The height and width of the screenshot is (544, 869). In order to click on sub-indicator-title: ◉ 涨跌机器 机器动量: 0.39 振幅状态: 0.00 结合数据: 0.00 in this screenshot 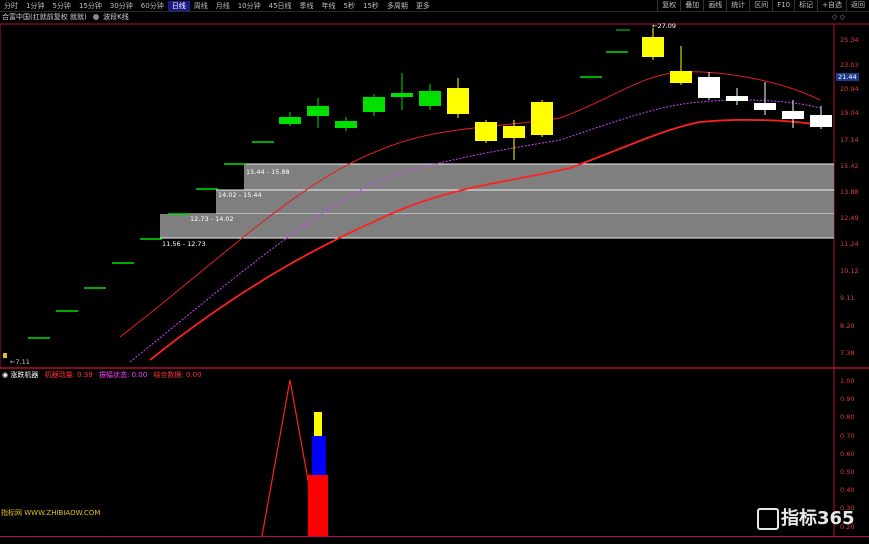, I will do `click(102, 375)`.